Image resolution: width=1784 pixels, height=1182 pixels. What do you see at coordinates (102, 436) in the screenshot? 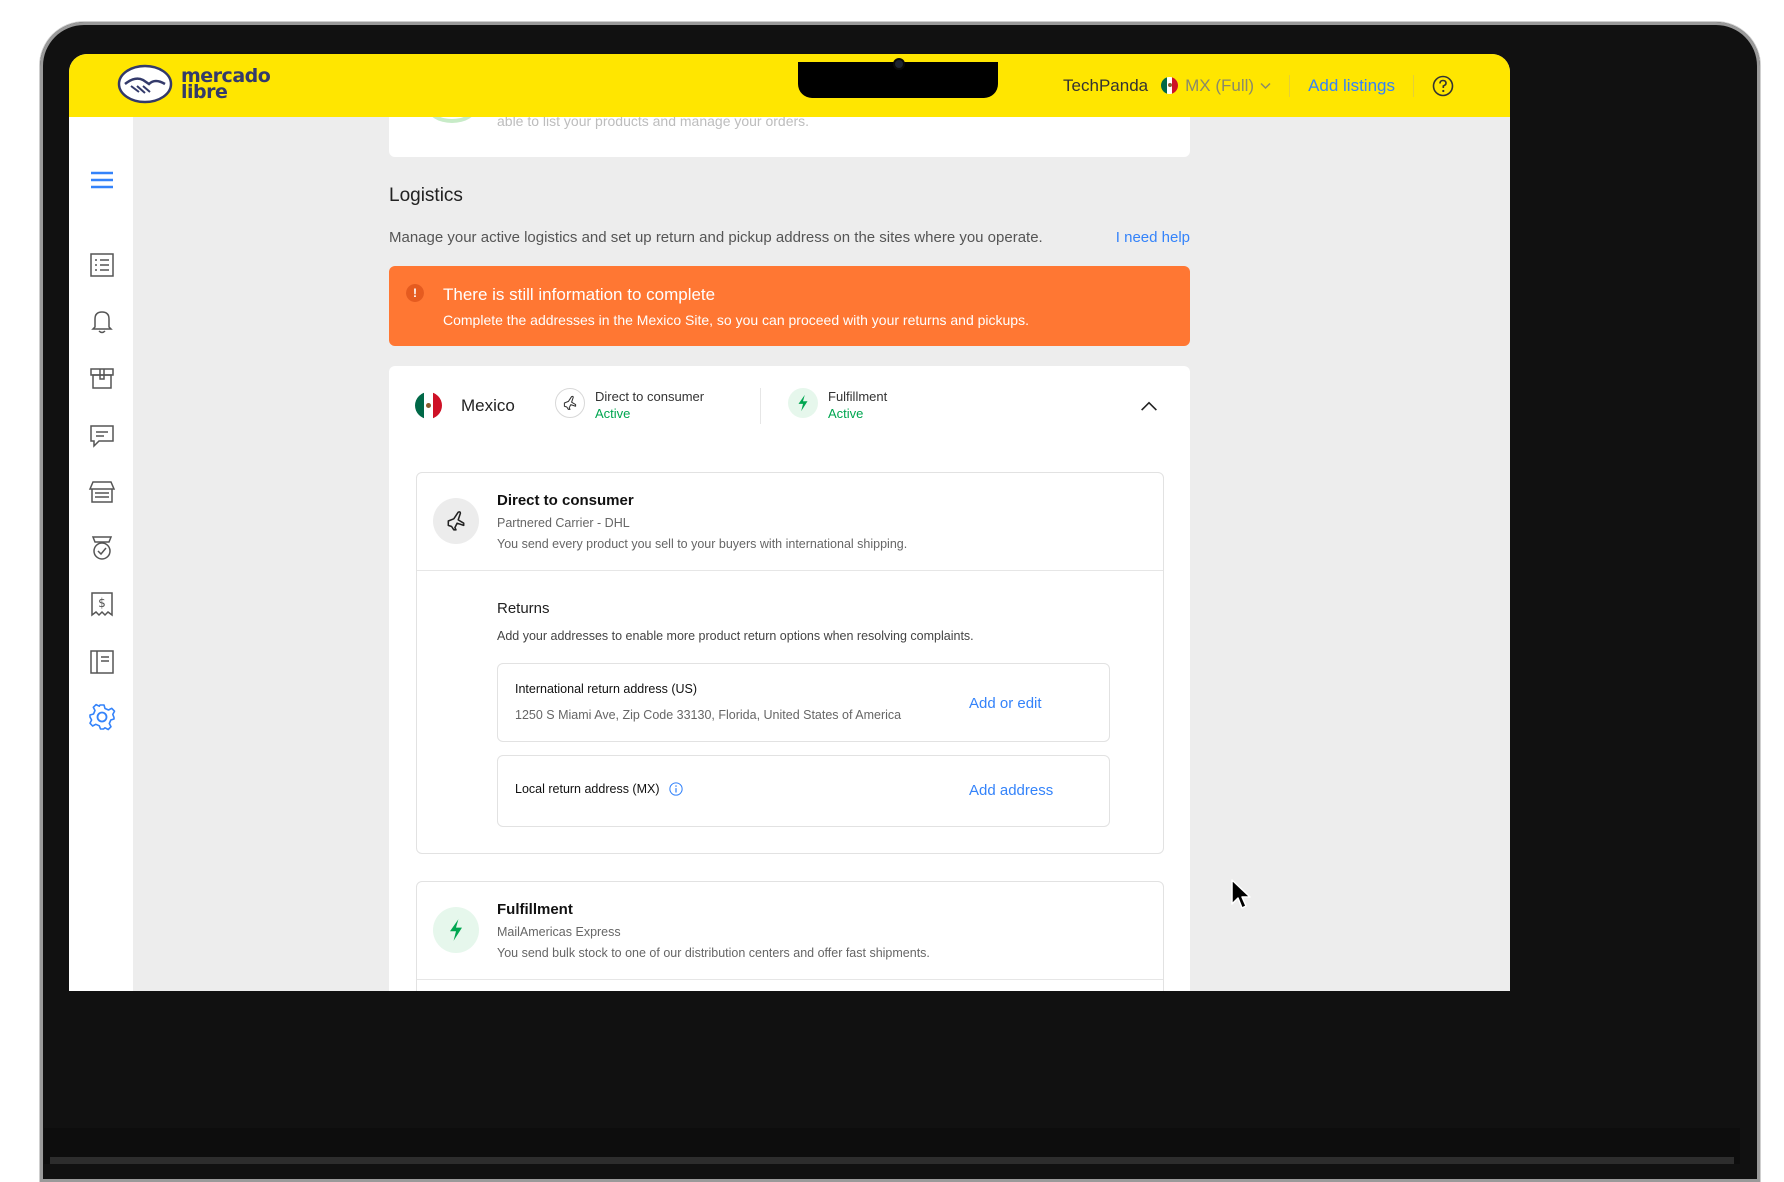
I see `chat-icon` at bounding box center [102, 436].